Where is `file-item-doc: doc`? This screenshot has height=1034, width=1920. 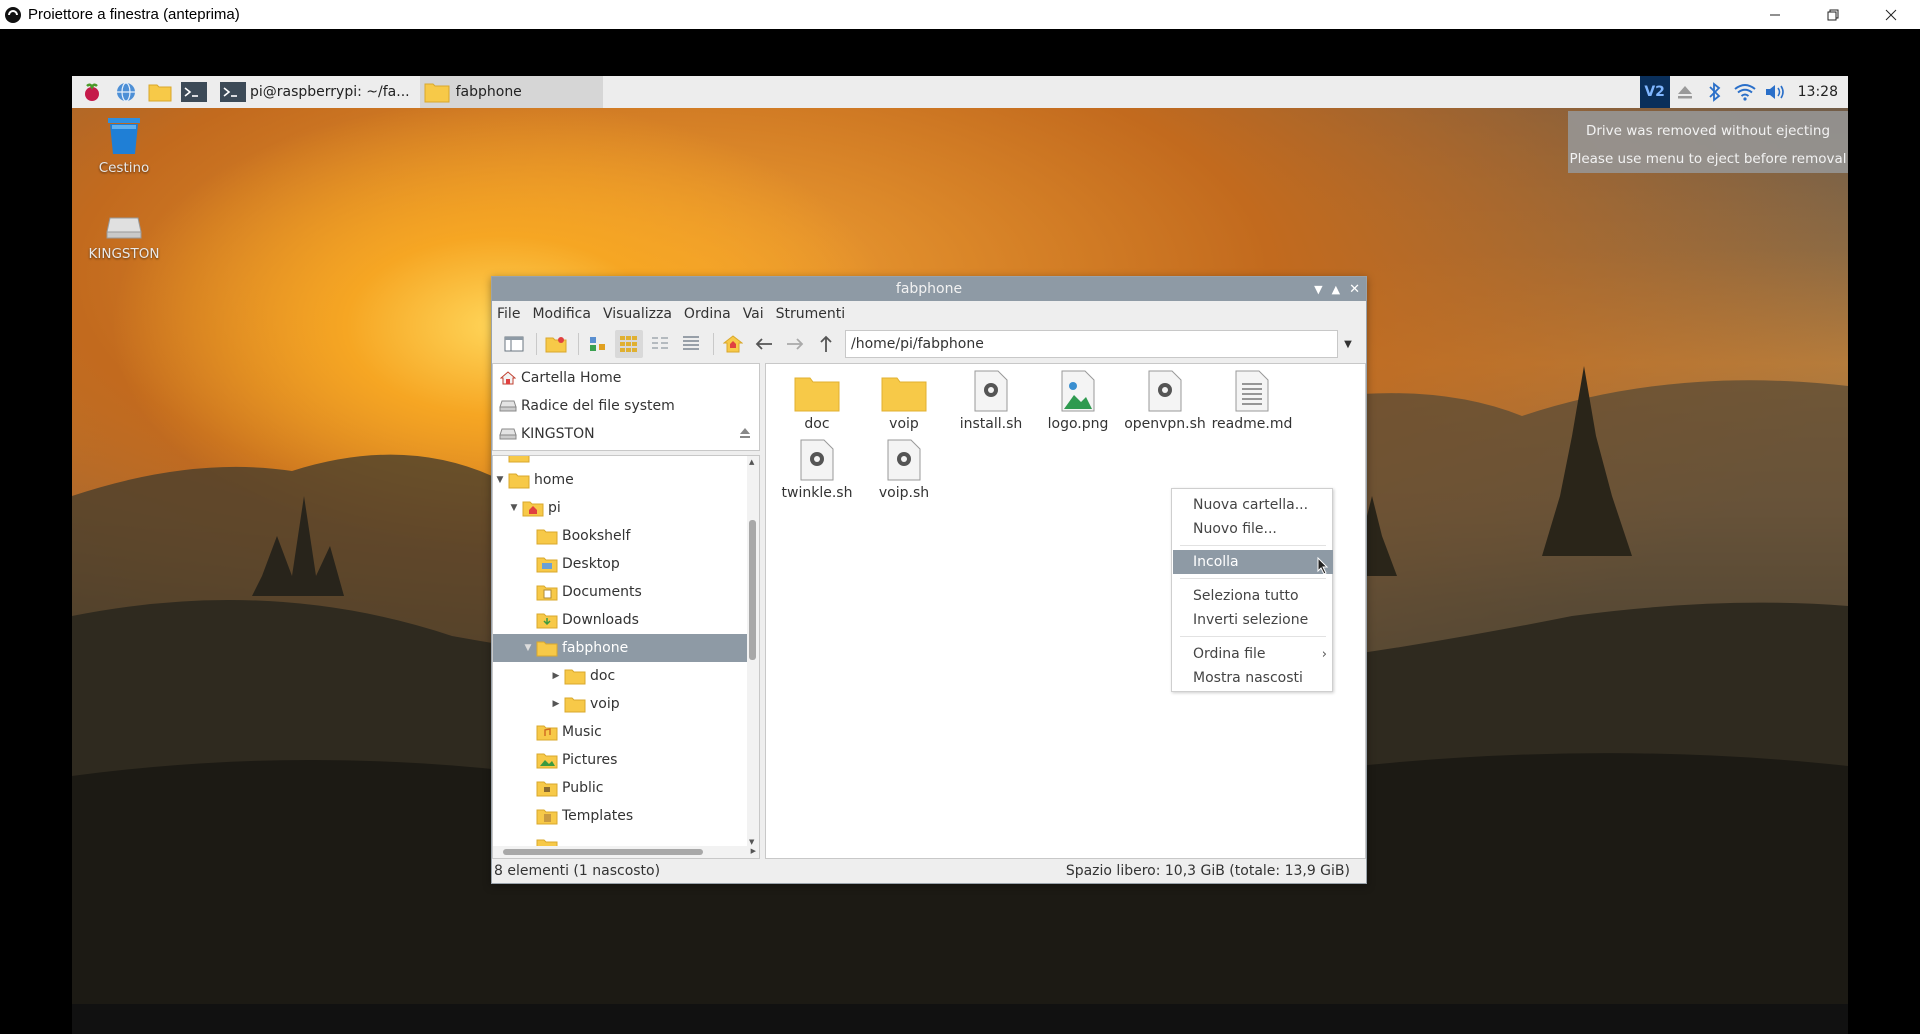 file-item-doc: doc is located at coordinates (817, 400).